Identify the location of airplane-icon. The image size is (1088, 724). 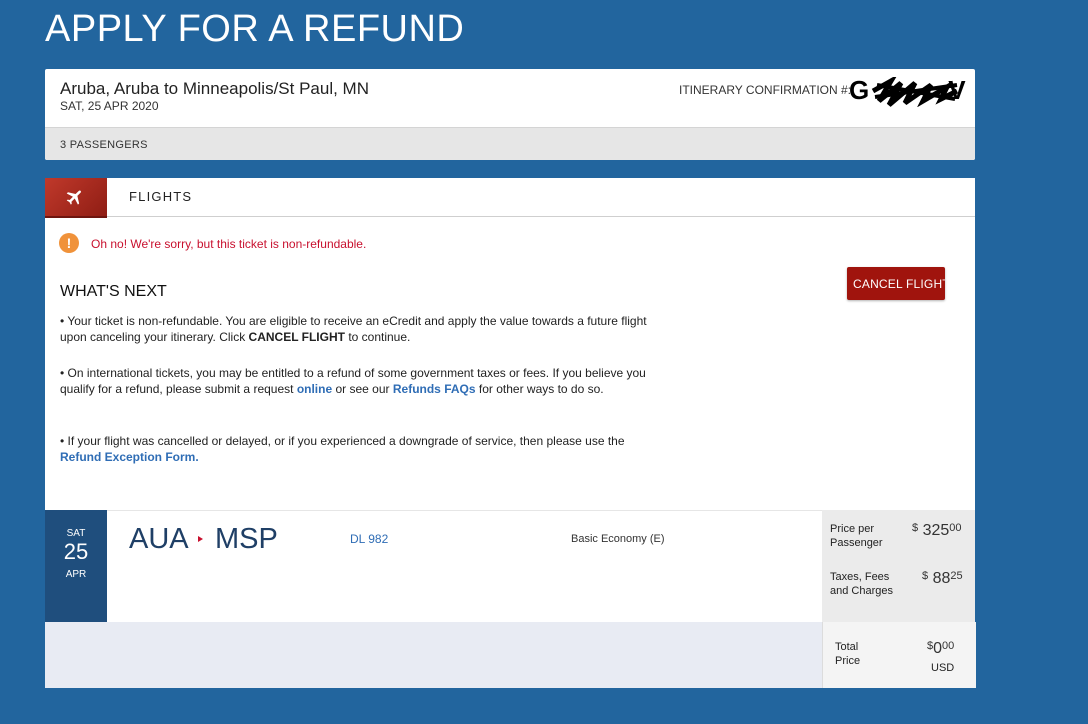
(73, 197).